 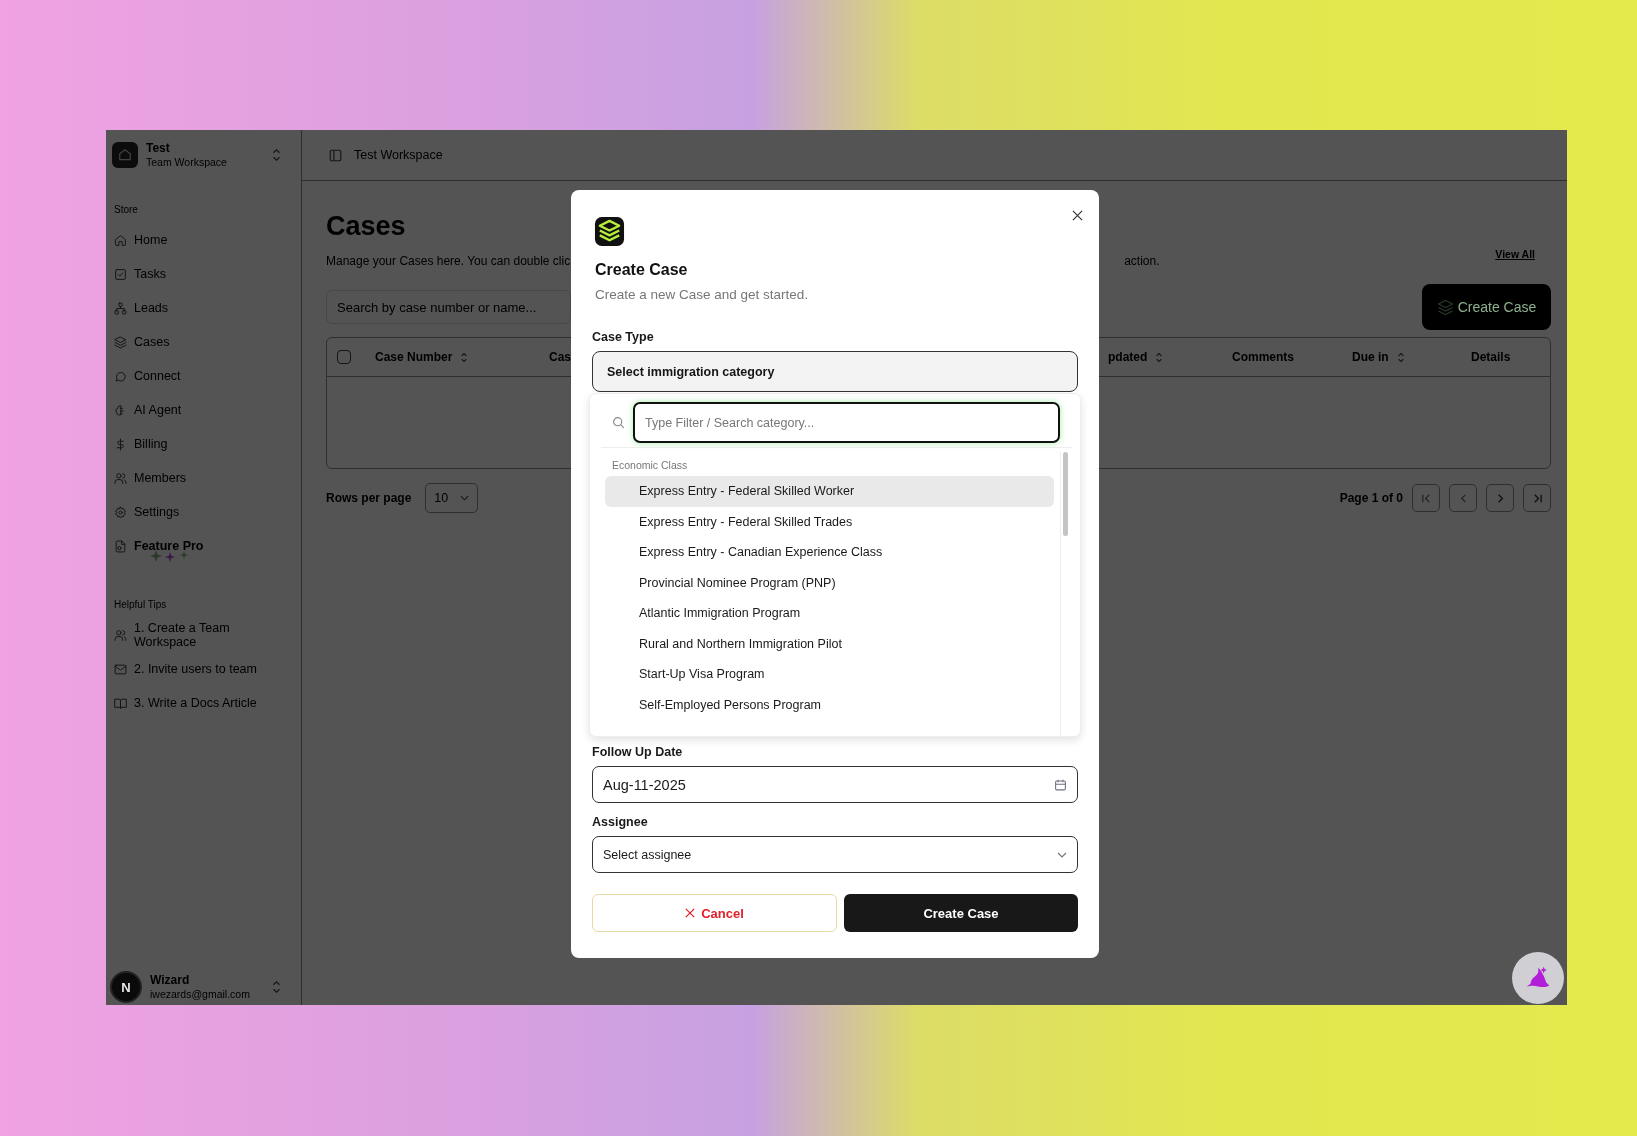 I want to click on gear-icon, so click(x=120, y=512).